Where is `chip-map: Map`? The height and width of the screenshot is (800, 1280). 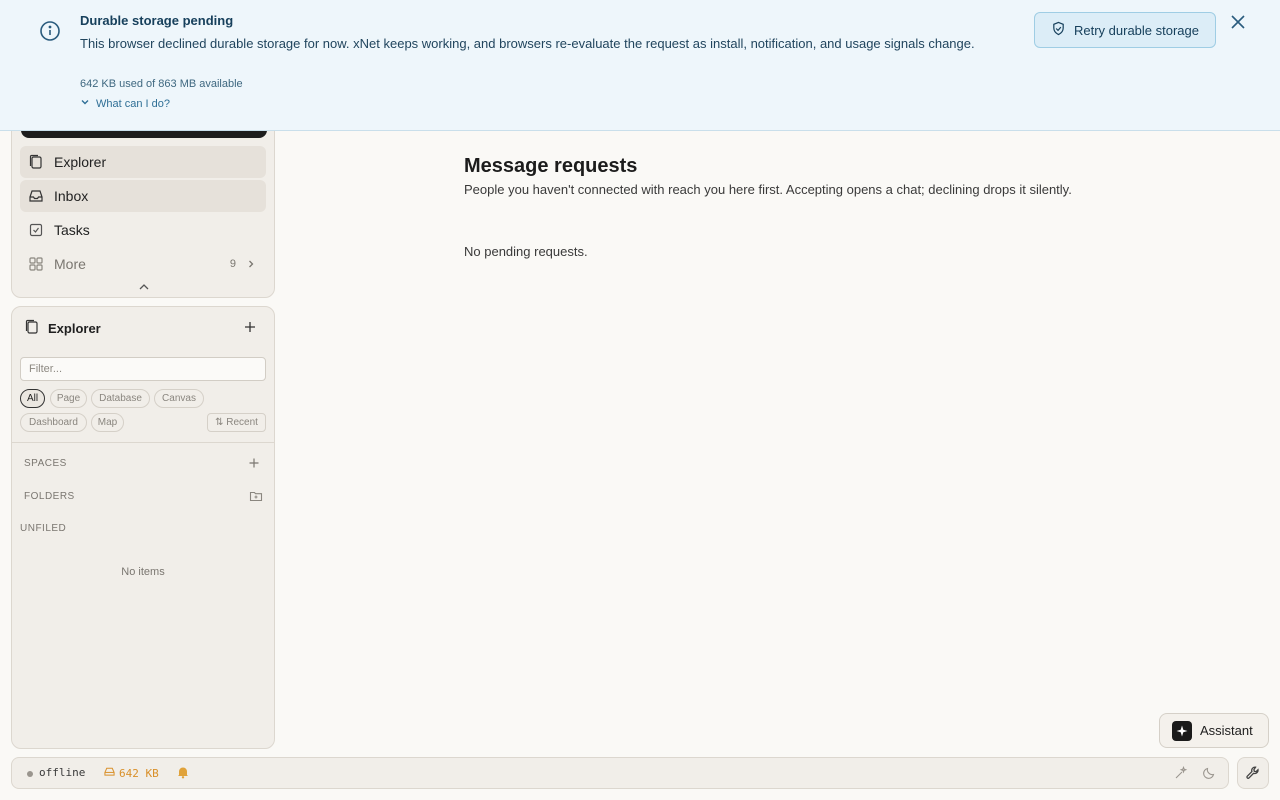 chip-map: Map is located at coordinates (107, 422).